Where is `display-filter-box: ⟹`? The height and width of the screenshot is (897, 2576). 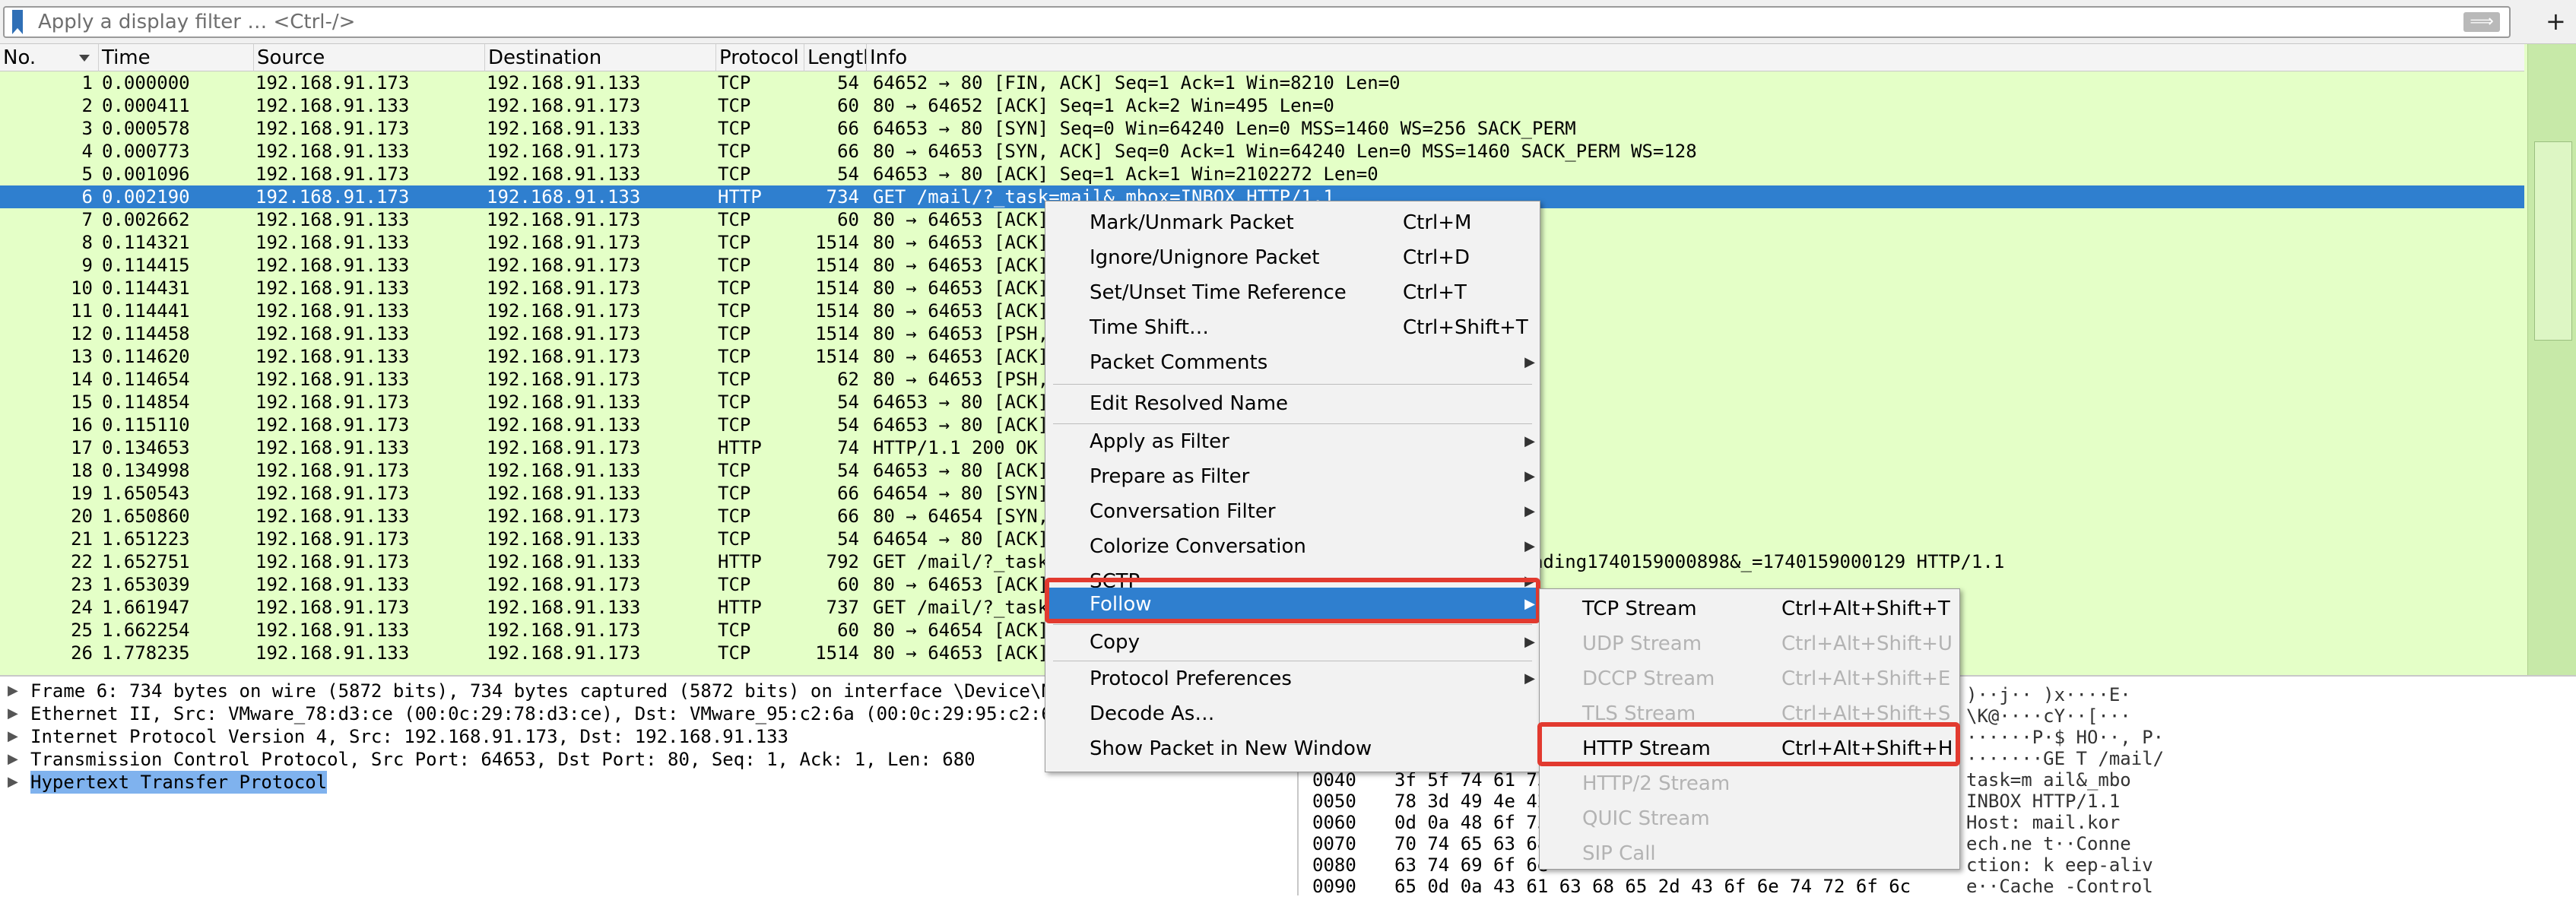
display-filter-box: ⟹ is located at coordinates (1257, 22).